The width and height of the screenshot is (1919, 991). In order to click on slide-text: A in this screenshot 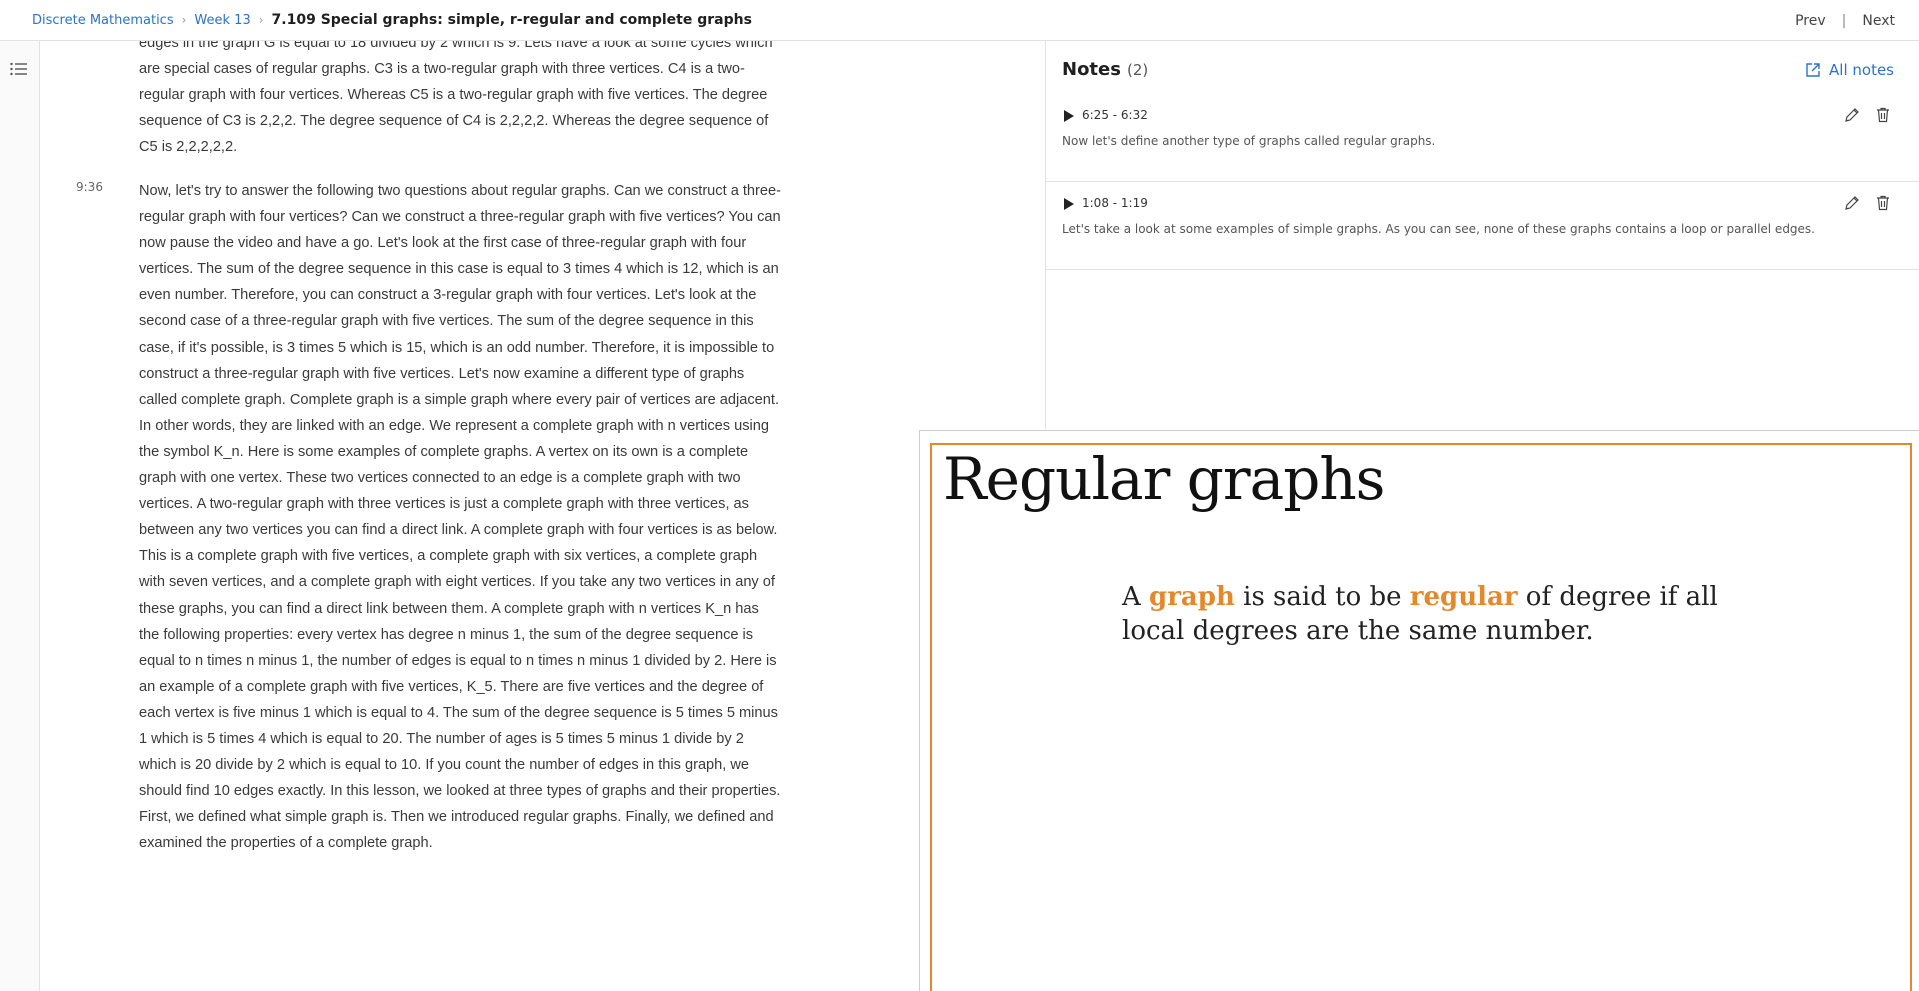, I will do `click(1136, 597)`.